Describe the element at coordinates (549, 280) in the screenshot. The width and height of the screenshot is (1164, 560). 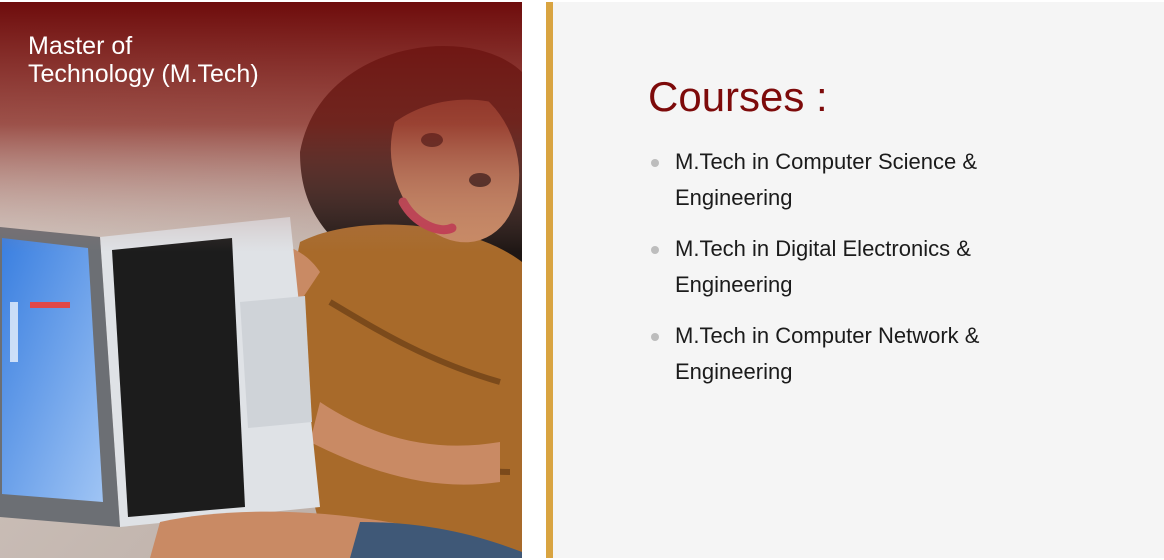
I see `accent-bar` at that location.